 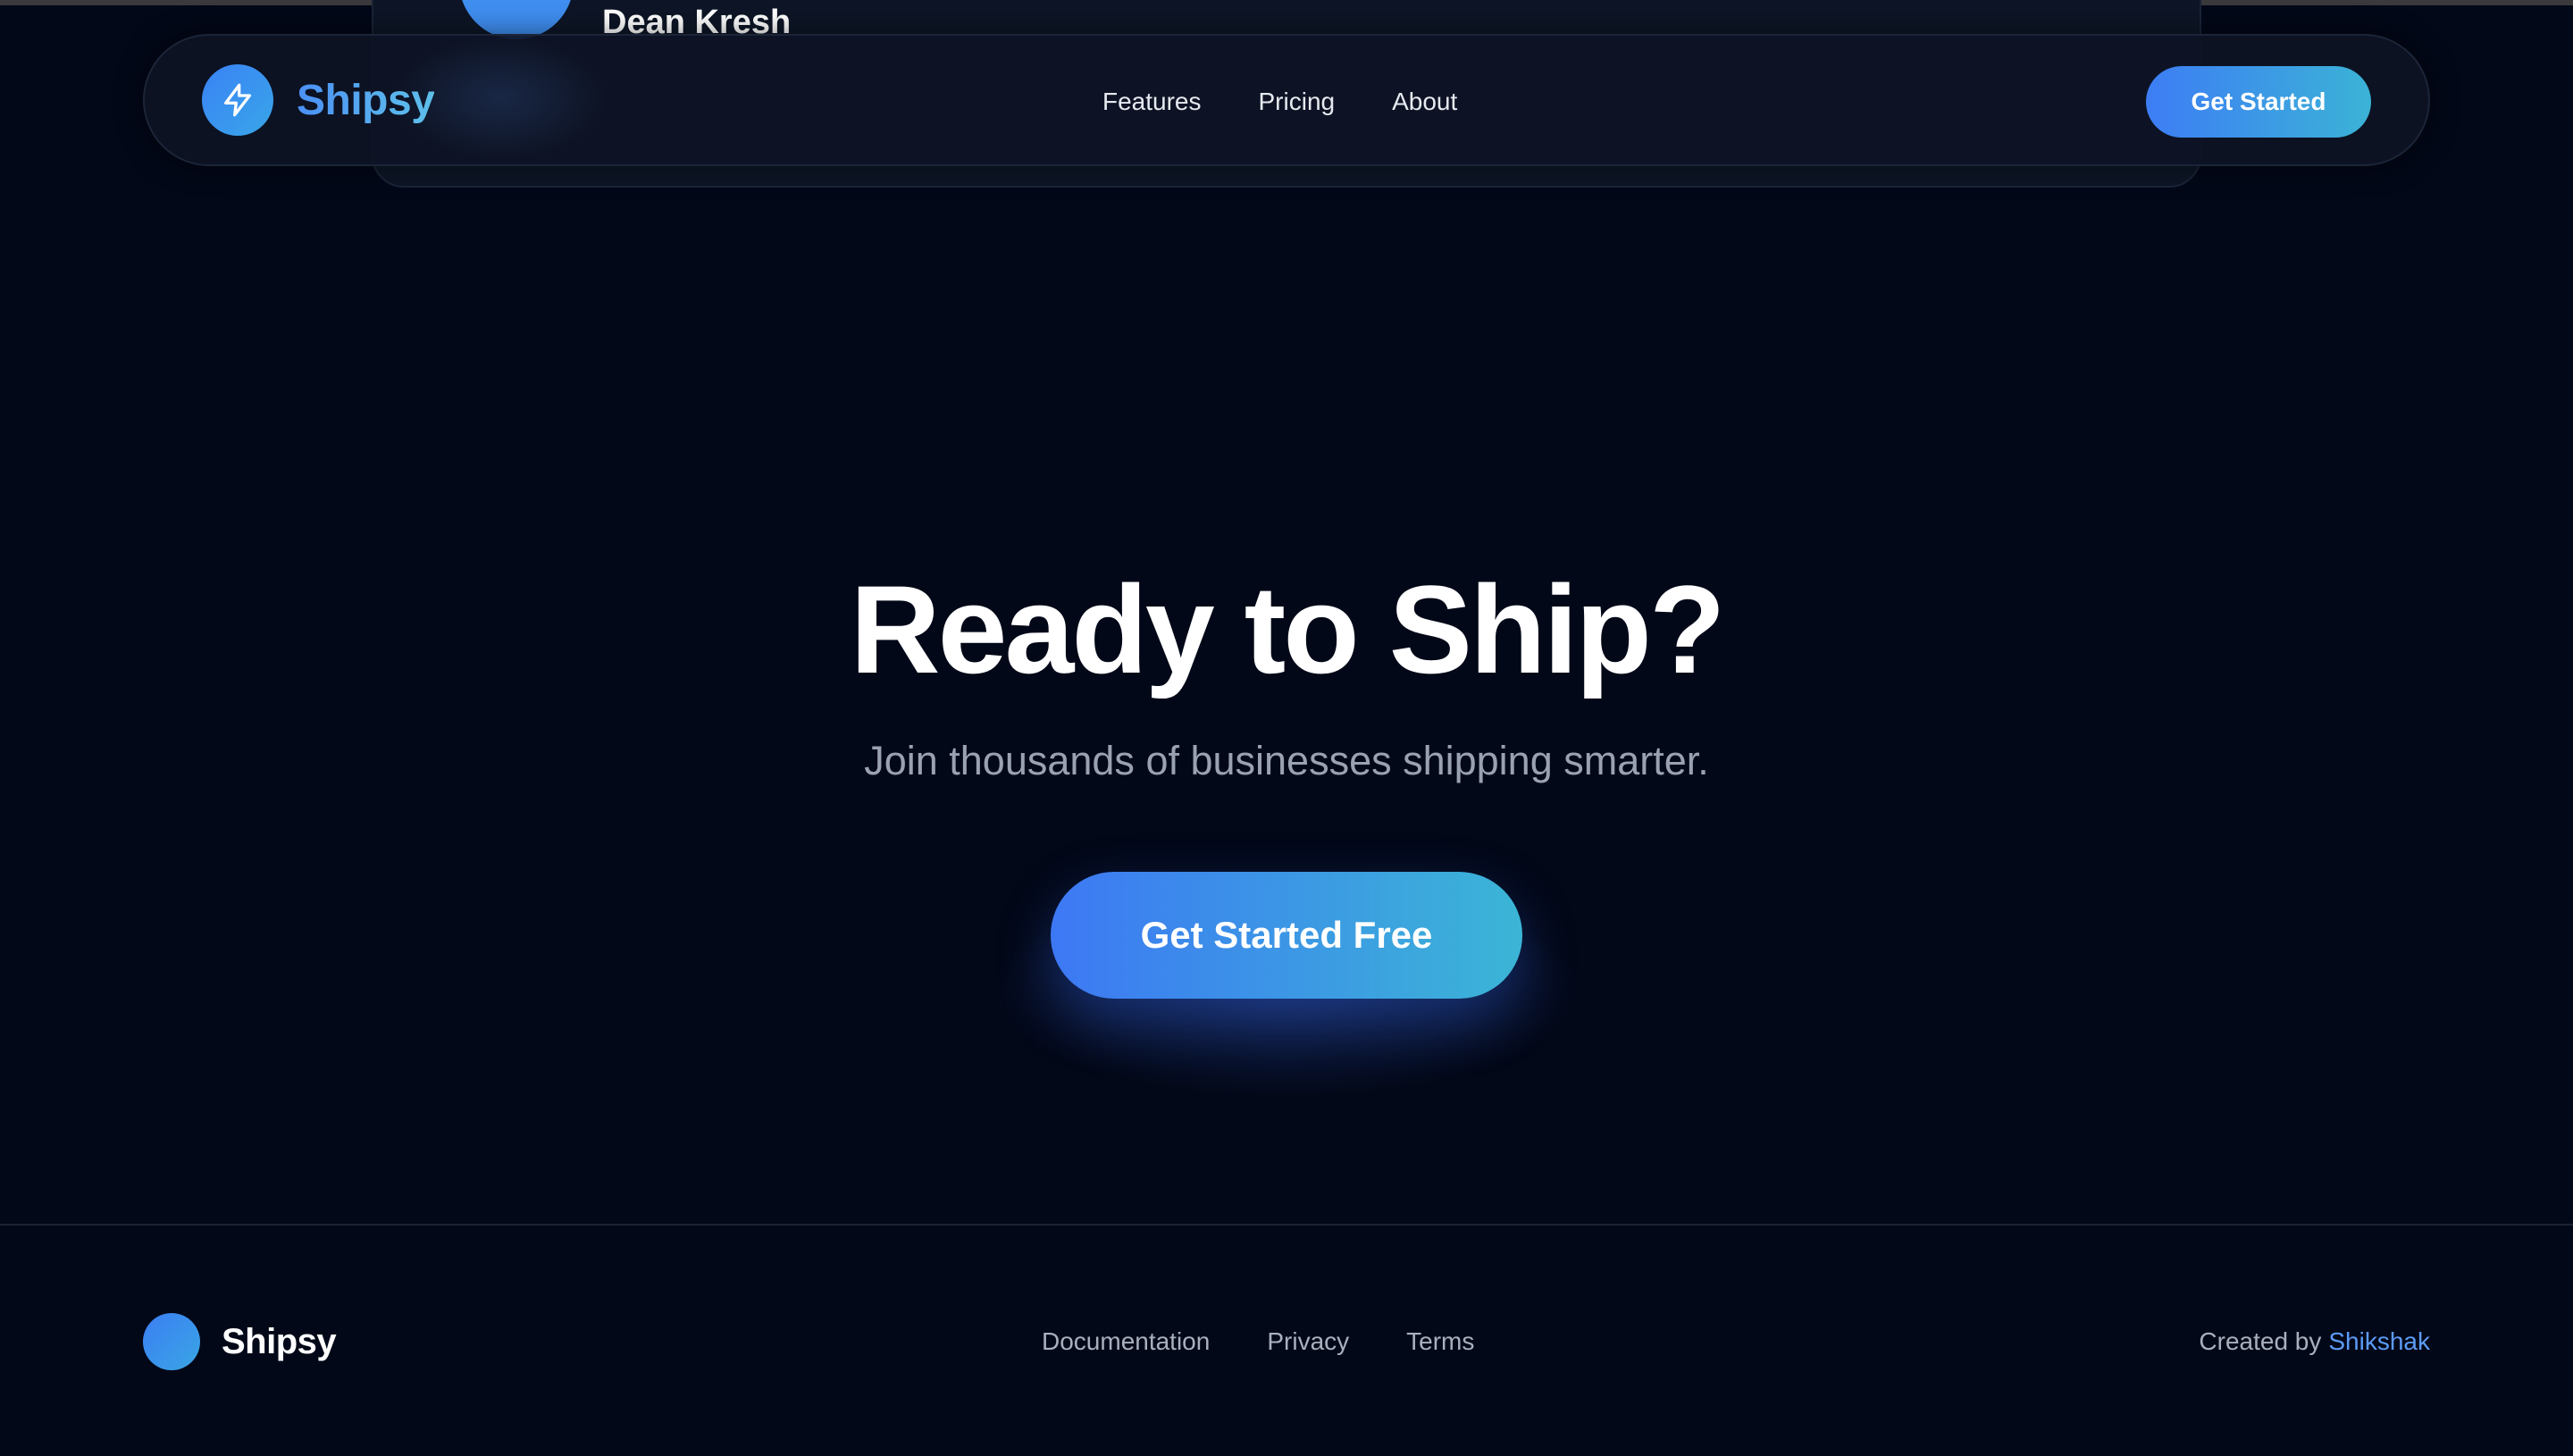 I want to click on hero-title: Ready to Ship?, so click(x=1288, y=629).